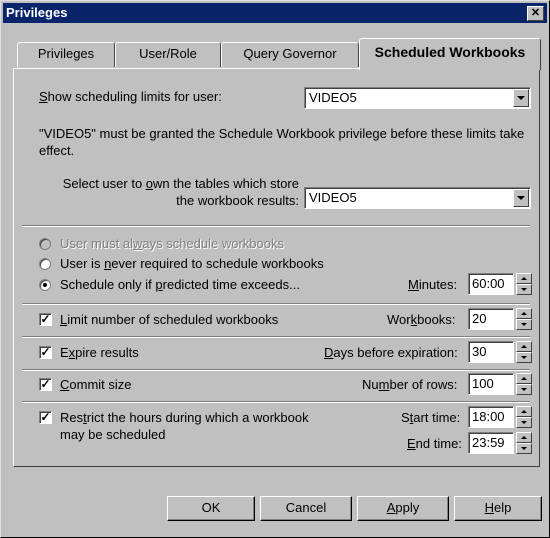  I want to click on start-time-label: Start time:, so click(431, 417).